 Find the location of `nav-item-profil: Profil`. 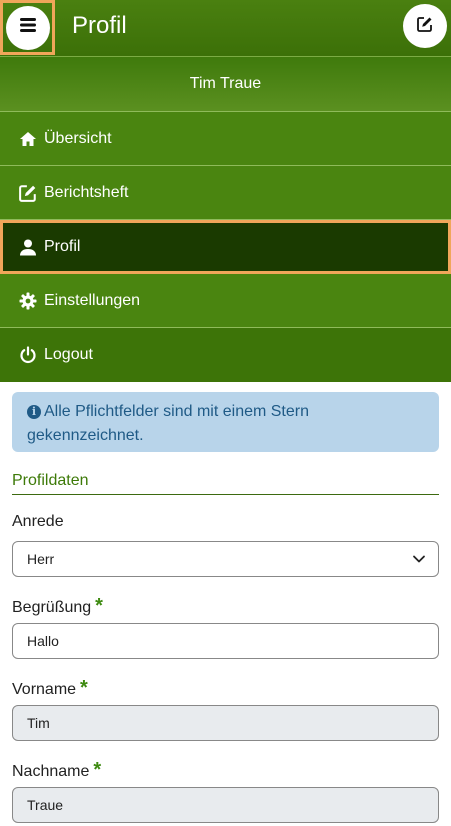

nav-item-profil: Profil is located at coordinates (225, 247).